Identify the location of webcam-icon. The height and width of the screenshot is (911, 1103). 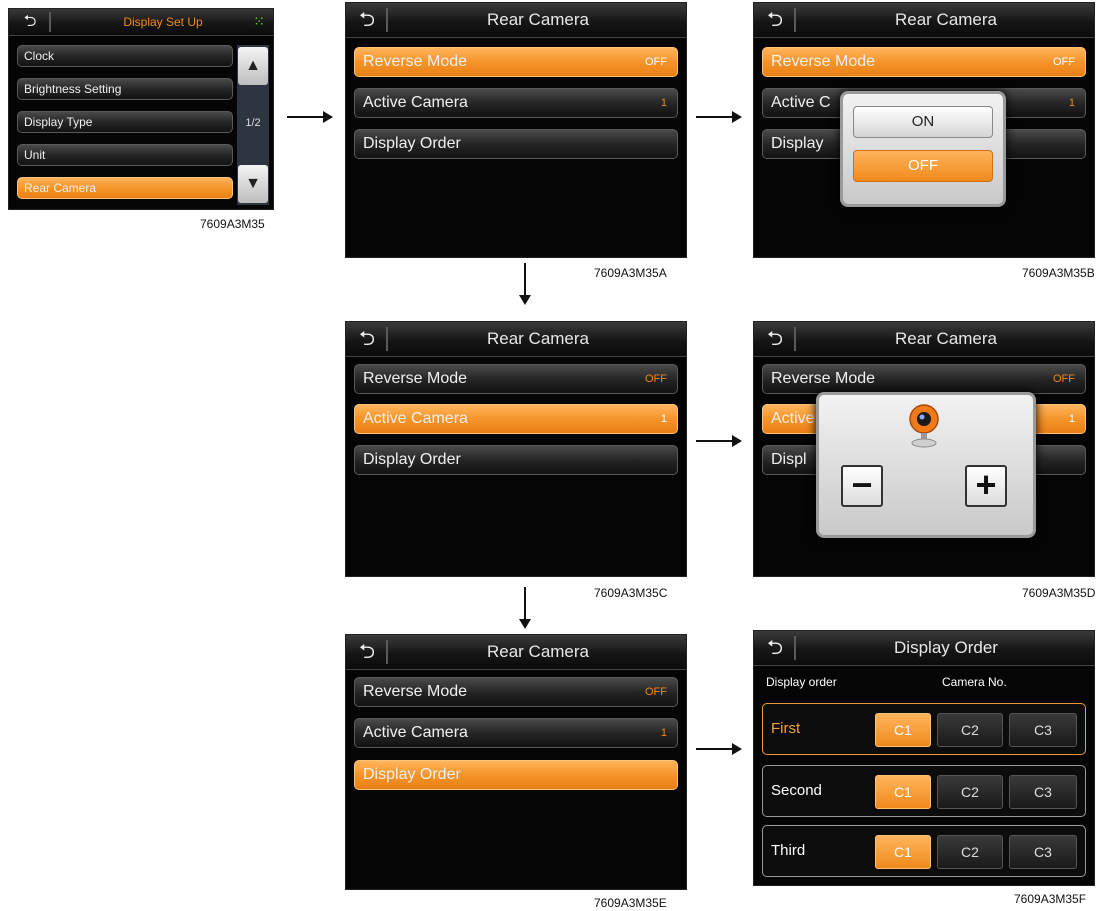
(924, 426).